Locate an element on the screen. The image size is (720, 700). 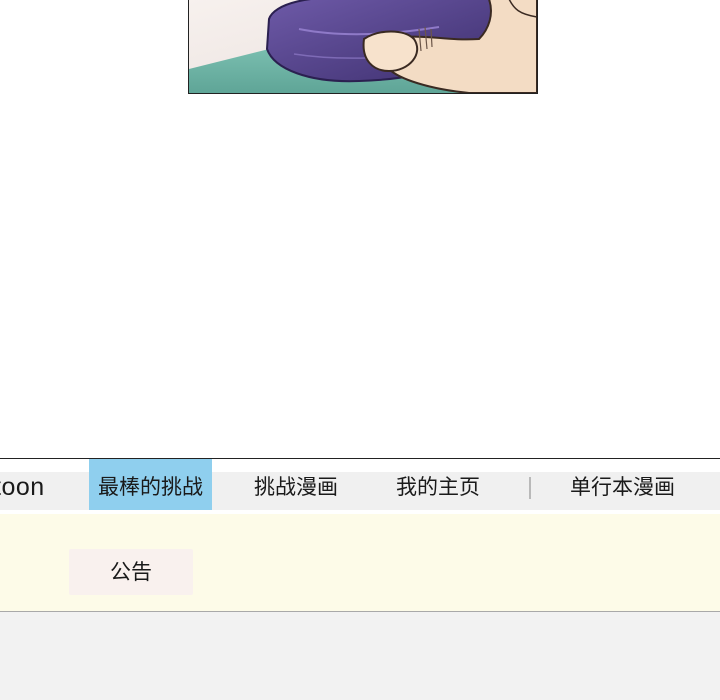
comic-illustration is located at coordinates (363, 46).